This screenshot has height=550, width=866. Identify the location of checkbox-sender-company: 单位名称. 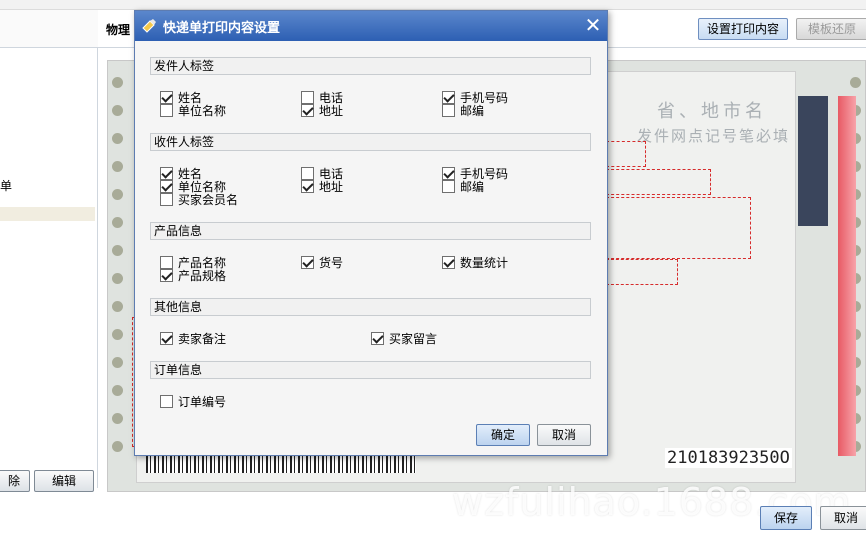
(193, 111).